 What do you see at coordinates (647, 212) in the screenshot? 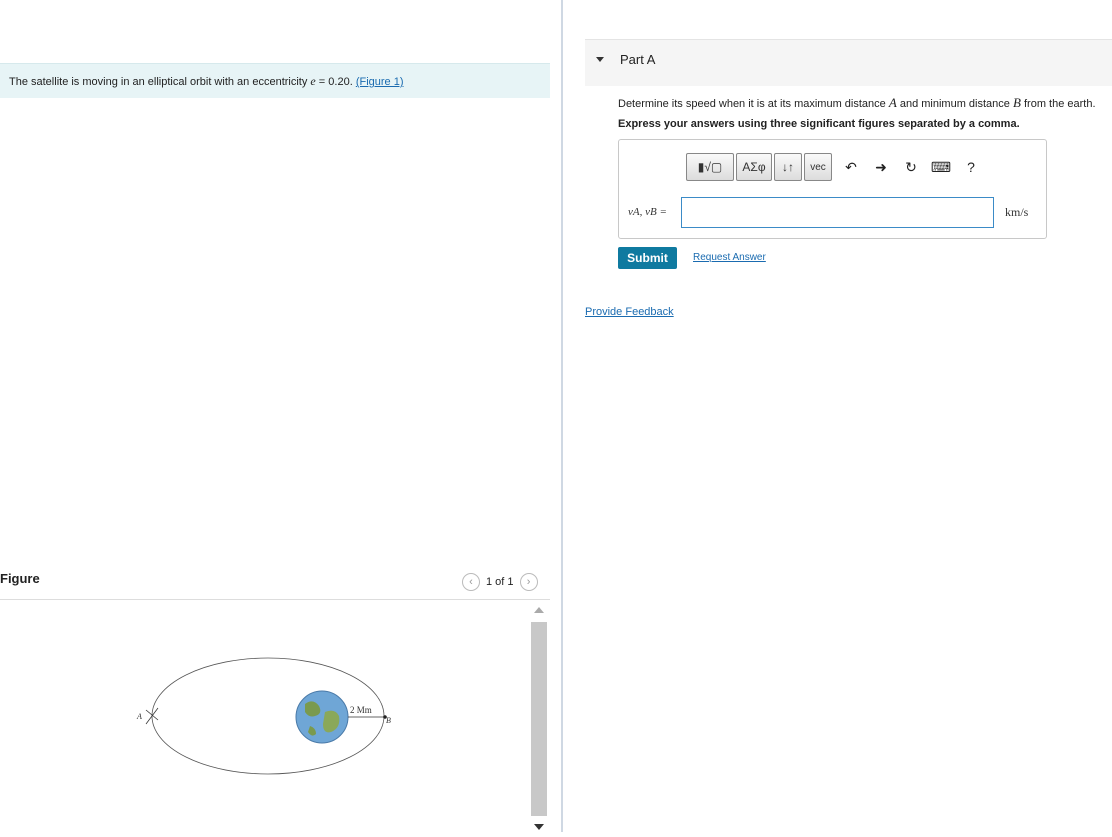
I see `answer-label: vA, vB =` at bounding box center [647, 212].